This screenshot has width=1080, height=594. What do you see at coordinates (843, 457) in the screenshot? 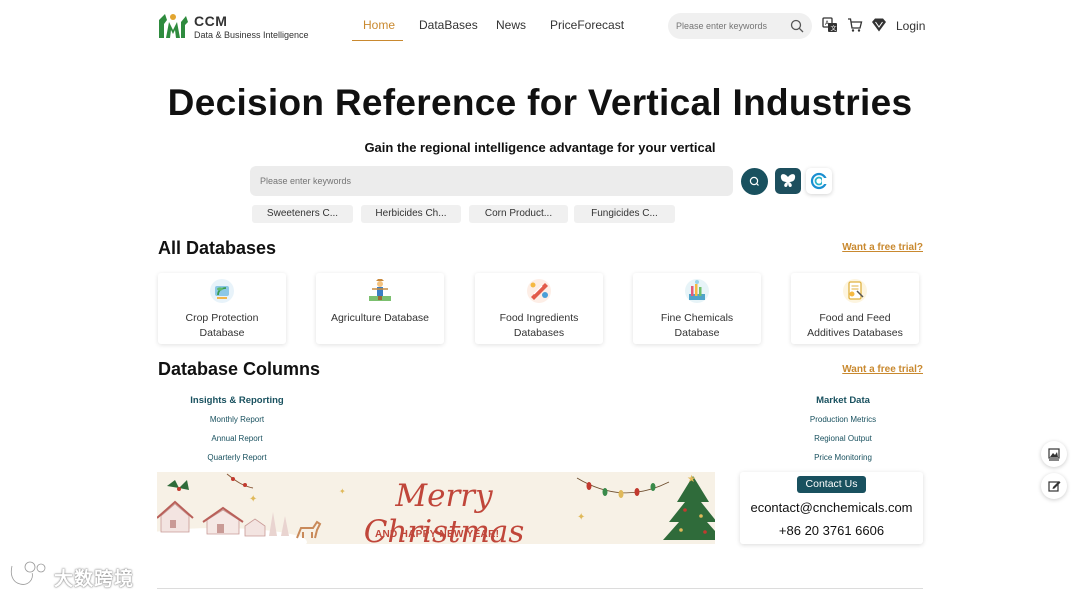
I see `column-link-price-monitoring: Price Monitoring` at bounding box center [843, 457].